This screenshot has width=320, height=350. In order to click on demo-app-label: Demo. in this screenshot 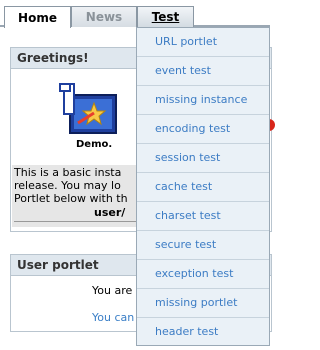, I will do `click(94, 144)`.